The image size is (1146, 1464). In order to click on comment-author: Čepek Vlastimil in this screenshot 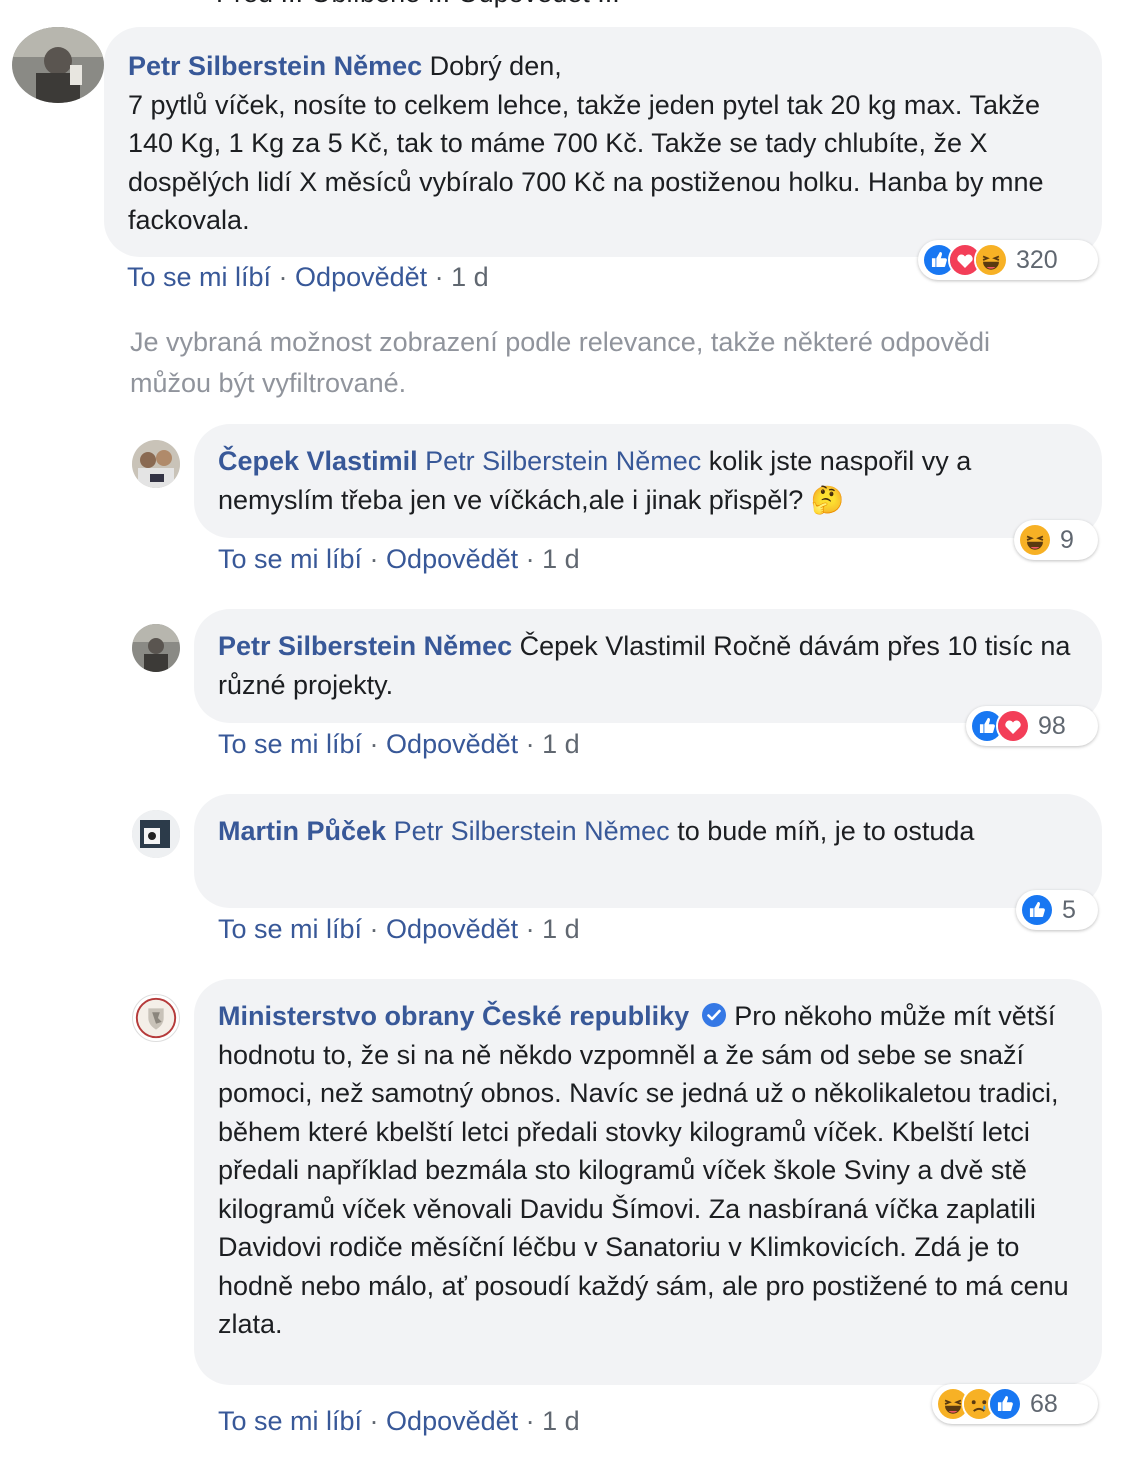, I will do `click(318, 461)`.